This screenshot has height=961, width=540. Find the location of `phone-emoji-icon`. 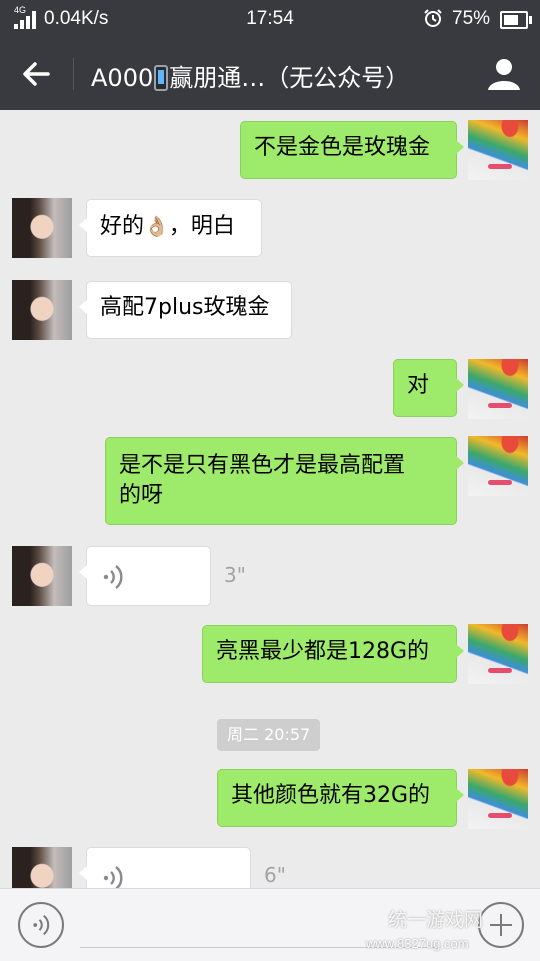

phone-emoji-icon is located at coordinates (161, 78).